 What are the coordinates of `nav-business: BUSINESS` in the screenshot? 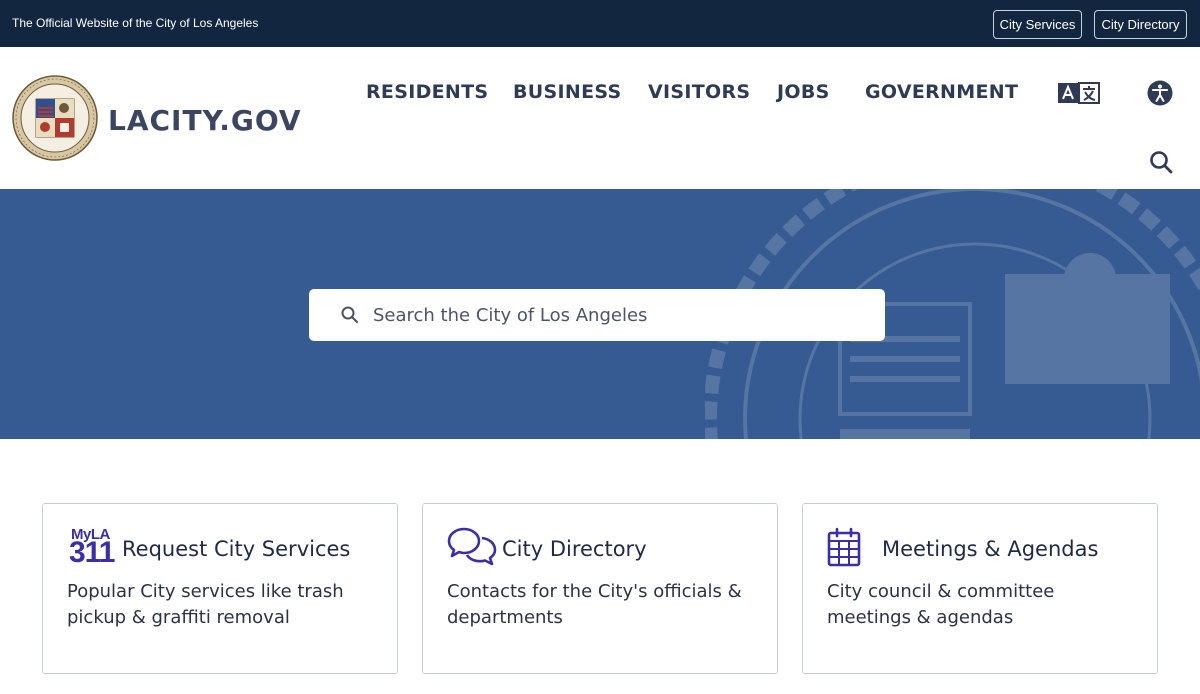 It's located at (567, 92).